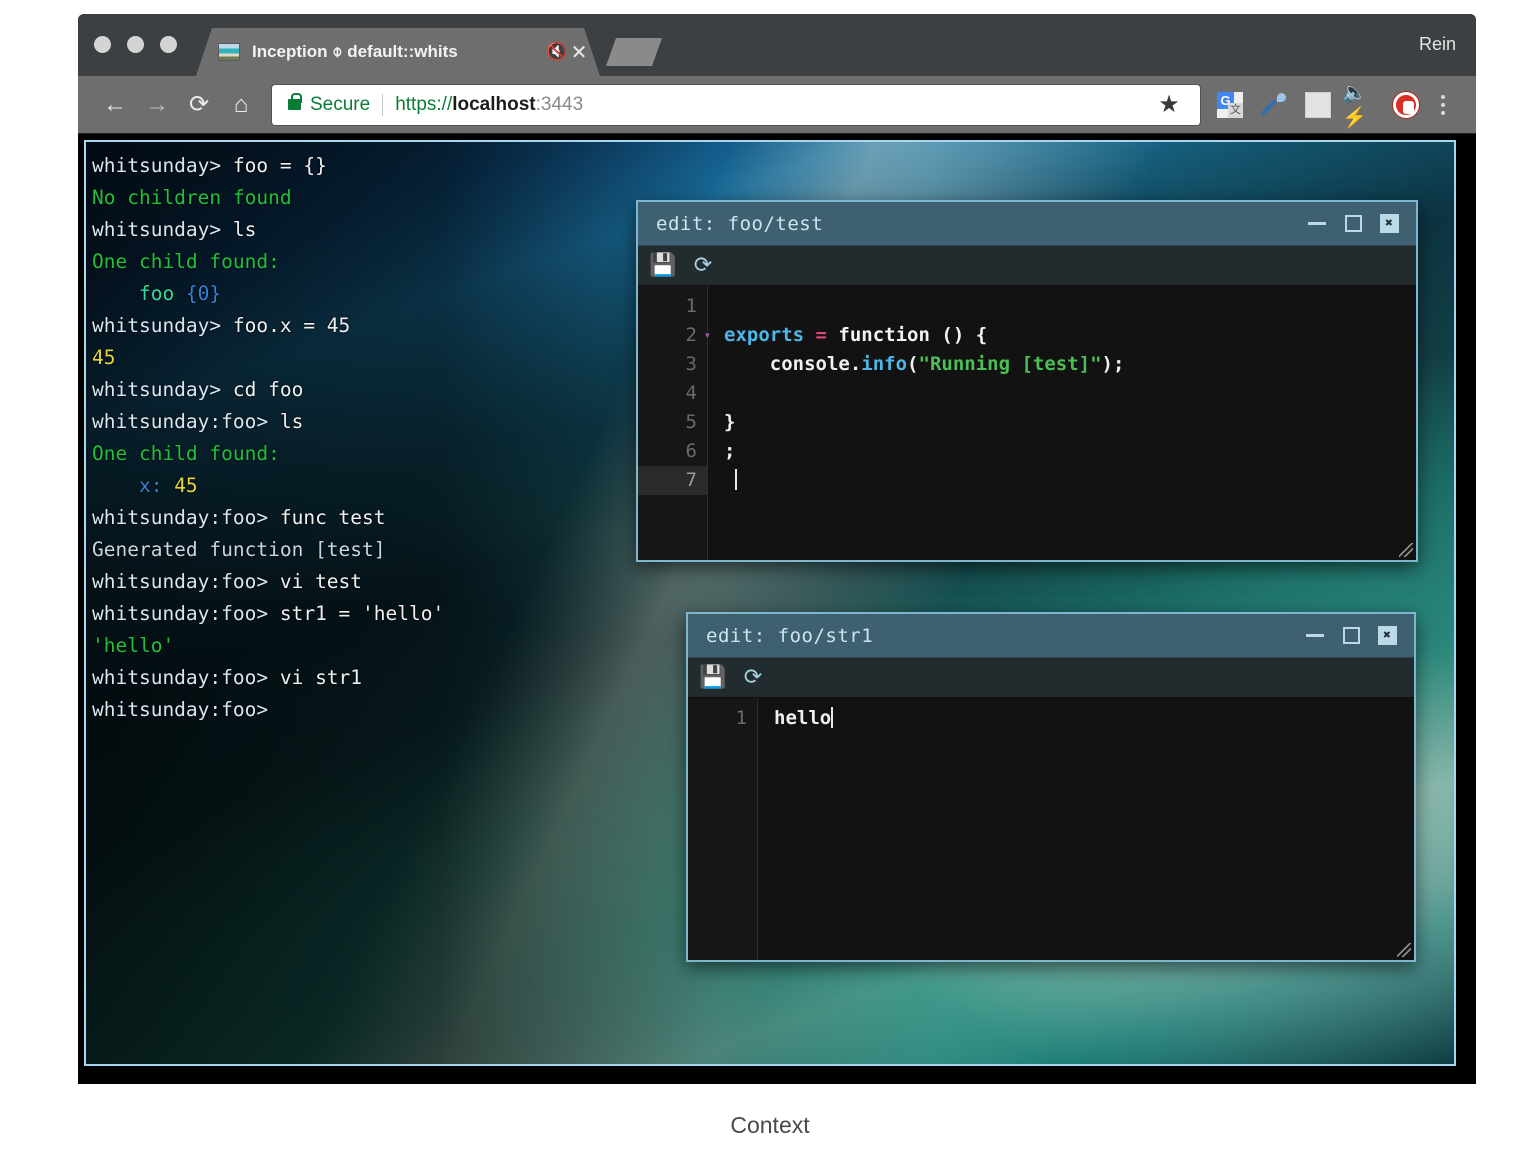 This screenshot has width=1540, height=1164. What do you see at coordinates (268, 166) in the screenshot?
I see `terminal-line: whitsunday> foo = {}` at bounding box center [268, 166].